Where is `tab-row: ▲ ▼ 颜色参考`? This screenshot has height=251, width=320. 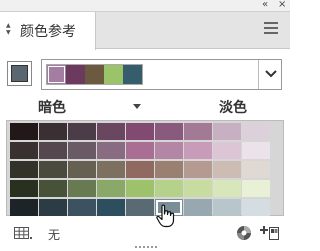
tab-row: ▲ ▼ 颜色参考 is located at coordinates (145, 31).